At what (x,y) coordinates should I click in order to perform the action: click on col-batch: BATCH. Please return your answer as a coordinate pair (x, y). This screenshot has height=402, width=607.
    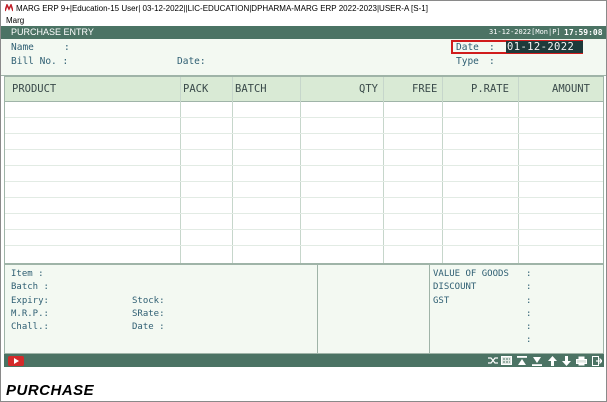
    Looking at the image, I should click on (251, 89).